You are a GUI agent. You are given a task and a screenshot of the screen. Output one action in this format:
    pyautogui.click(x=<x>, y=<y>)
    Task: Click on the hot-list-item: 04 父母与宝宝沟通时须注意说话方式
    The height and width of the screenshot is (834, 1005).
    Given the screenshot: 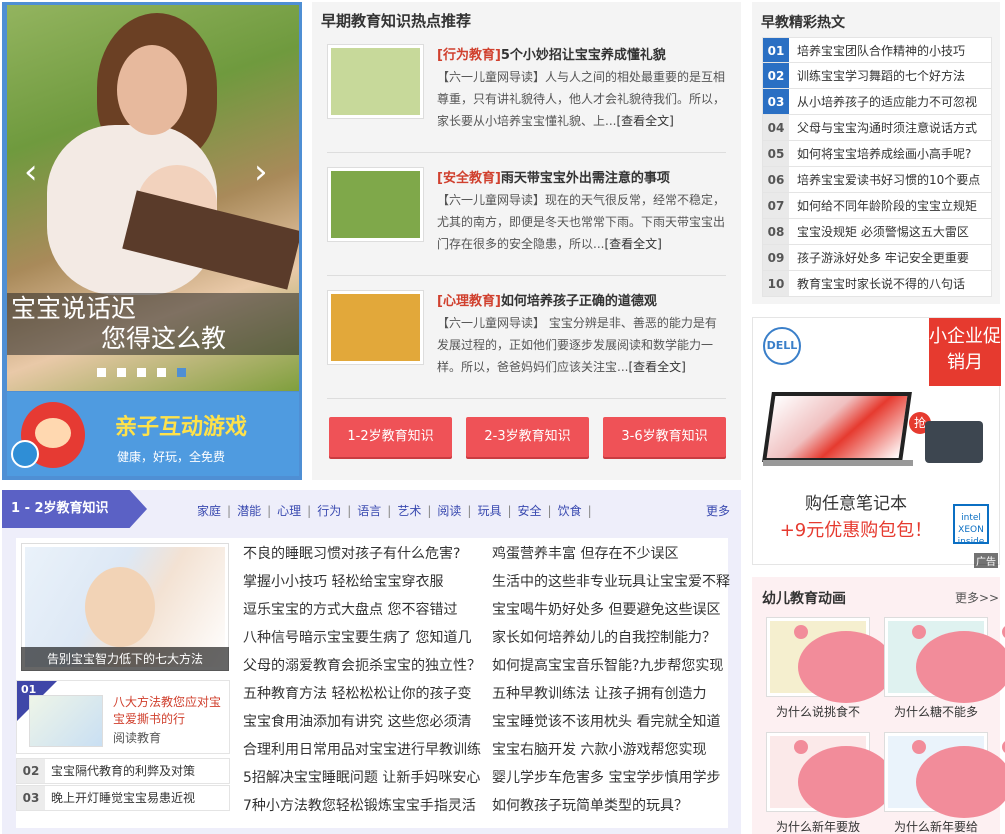 What is the action you would take?
    pyautogui.click(x=877, y=128)
    